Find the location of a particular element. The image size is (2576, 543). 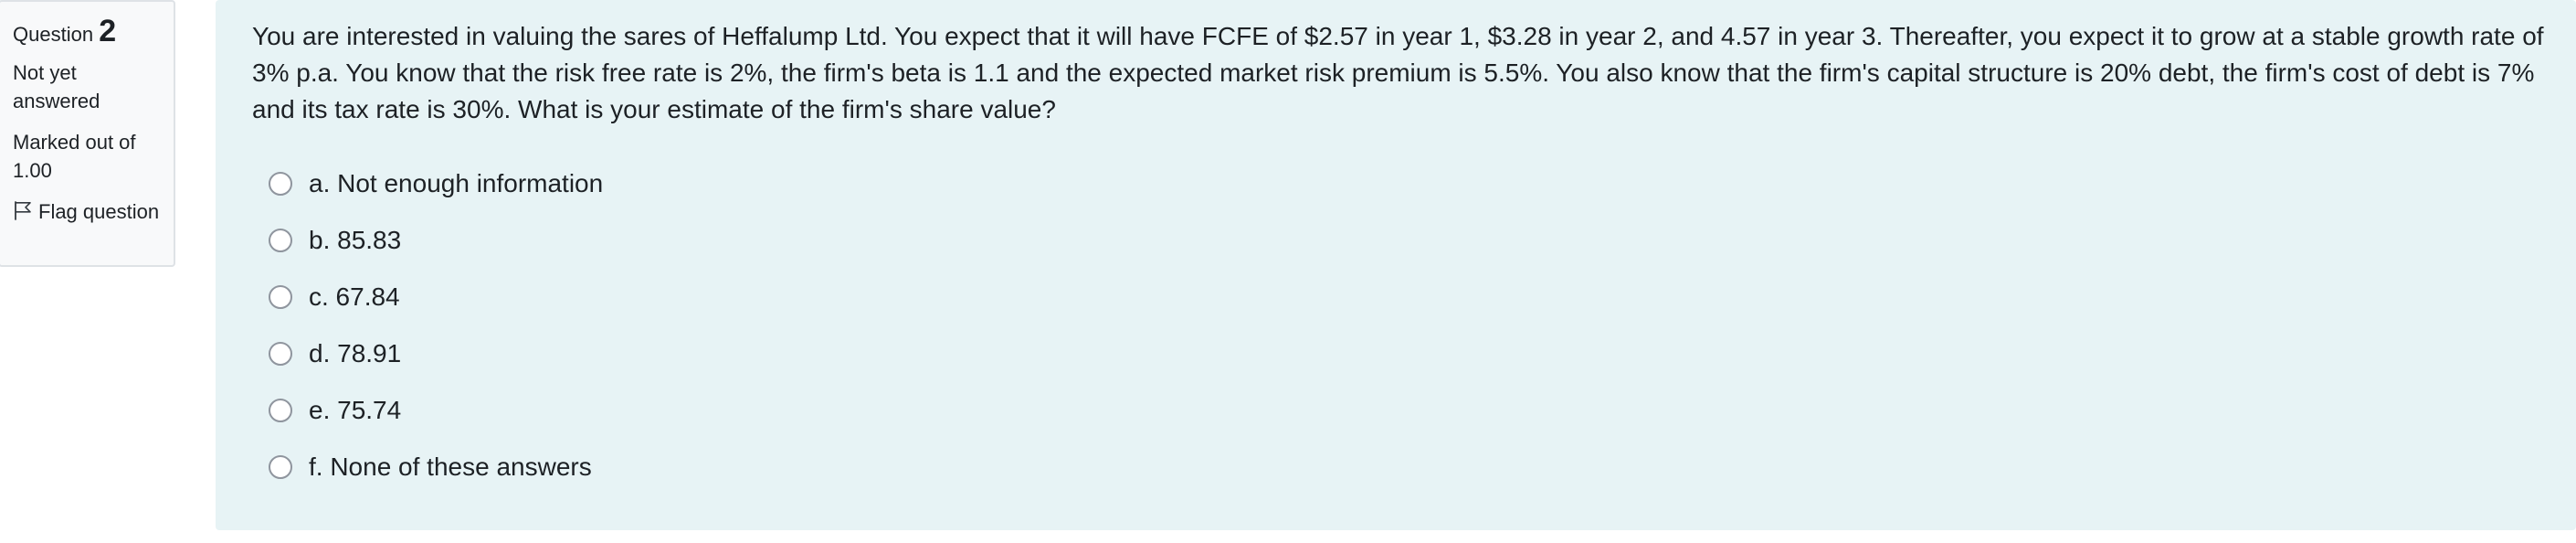

answer-label: a. Not enough information is located at coordinates (456, 183).